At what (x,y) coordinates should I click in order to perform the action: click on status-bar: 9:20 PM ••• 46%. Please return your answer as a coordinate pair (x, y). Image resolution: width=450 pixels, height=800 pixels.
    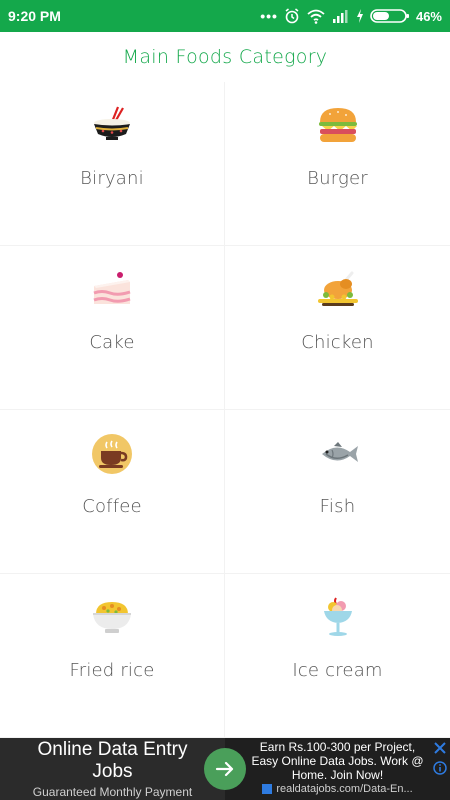
    Looking at the image, I should click on (225, 16).